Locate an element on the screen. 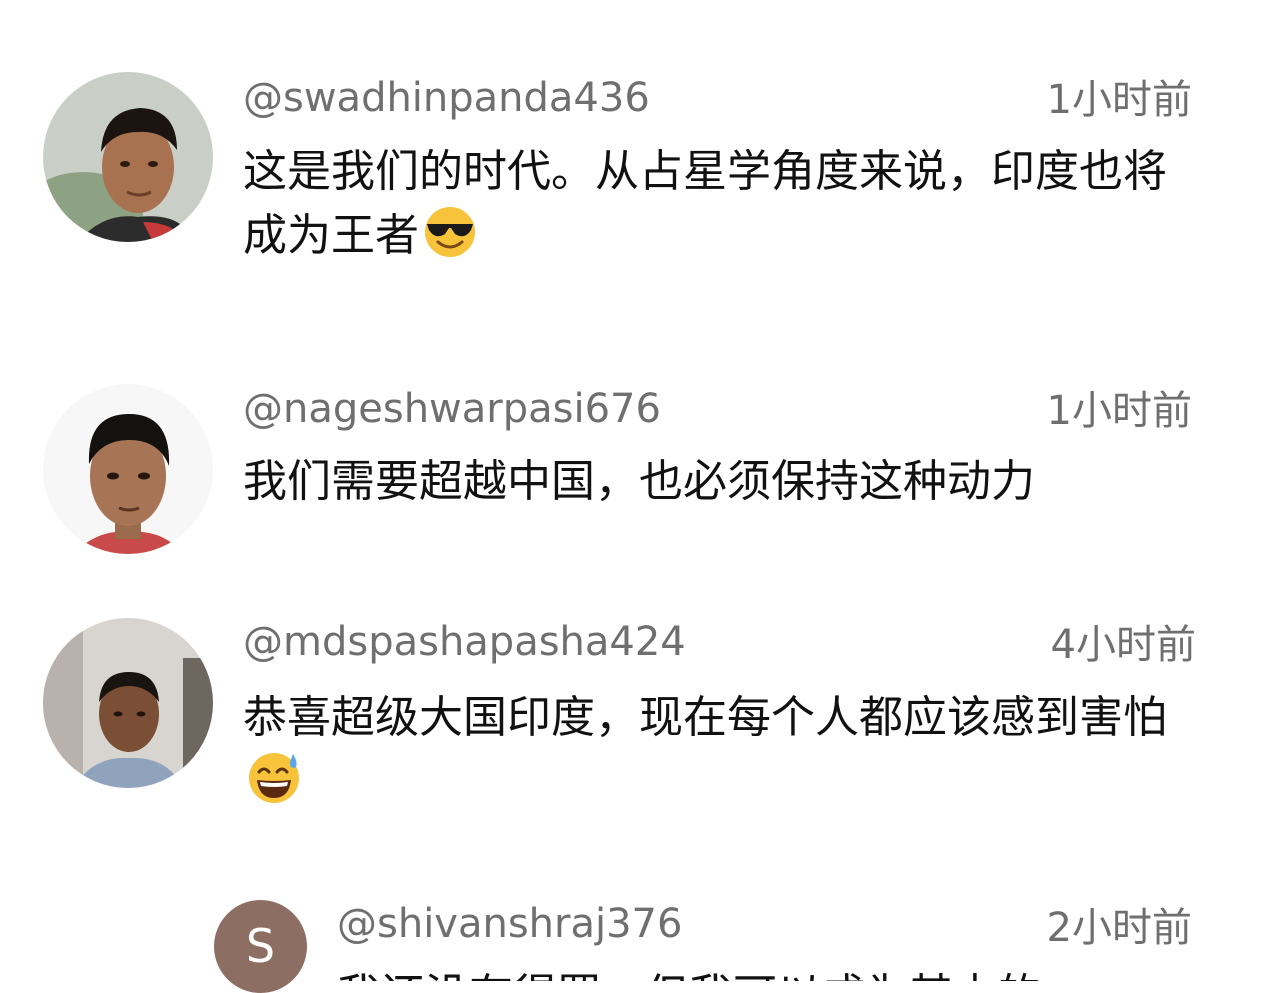  avatar-letter: S is located at coordinates (260, 946).